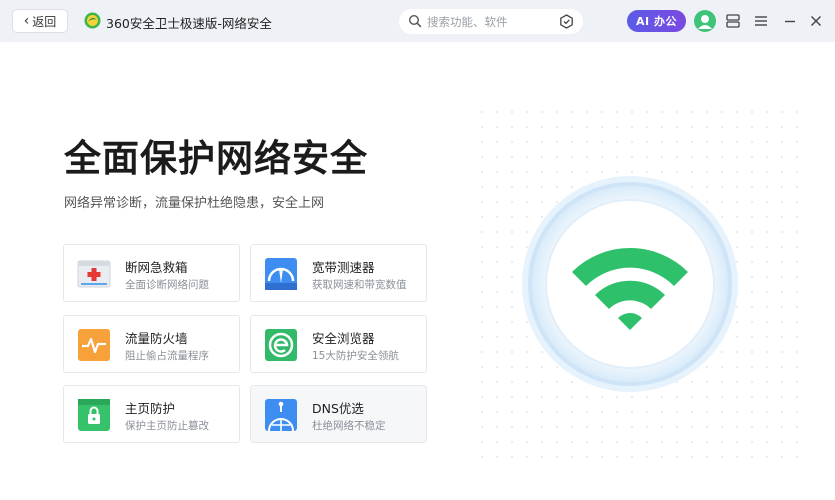 The image size is (835, 500). Describe the element at coordinates (566, 21) in the screenshot. I see `settings-hex-icon` at that location.